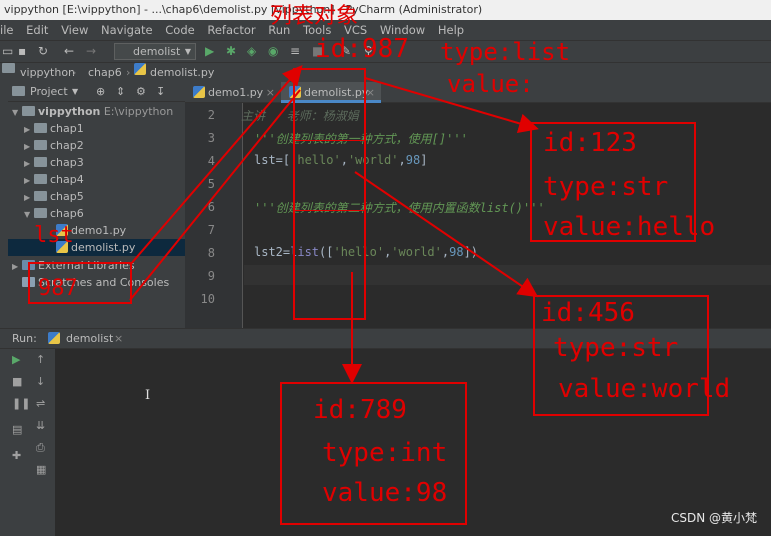 The image size is (771, 536). I want to click on line-gutter: 2 3 4 5 6 7 8 9 10, so click(214, 215).